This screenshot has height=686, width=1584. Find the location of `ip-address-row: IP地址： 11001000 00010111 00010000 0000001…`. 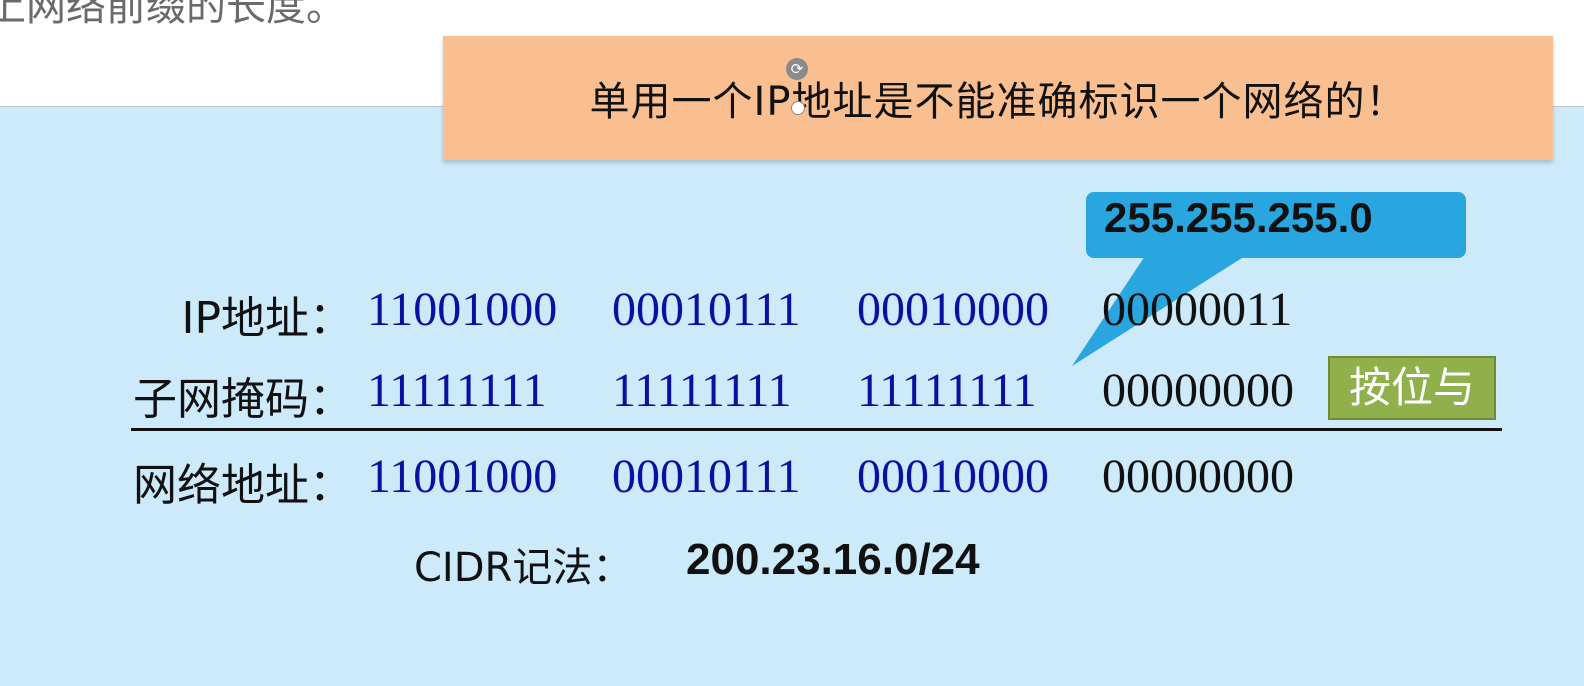

ip-address-row: IP地址： 11001000 00010111 00010000 0000001… is located at coordinates (792, 313).